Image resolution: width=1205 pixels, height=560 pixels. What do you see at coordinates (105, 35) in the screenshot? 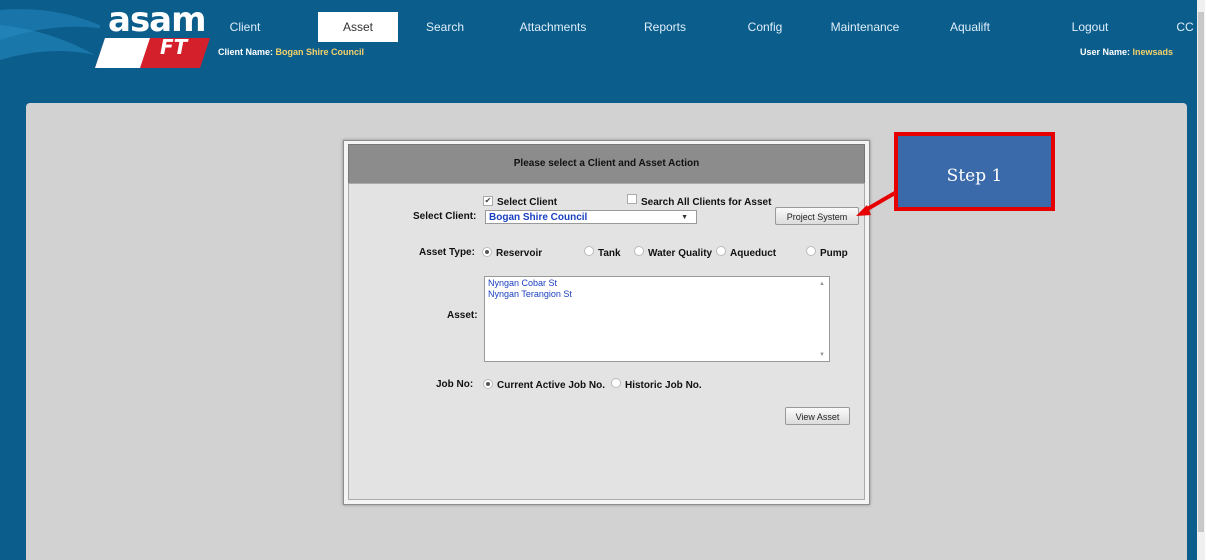
I see `asam-logo: asam FT` at bounding box center [105, 35].